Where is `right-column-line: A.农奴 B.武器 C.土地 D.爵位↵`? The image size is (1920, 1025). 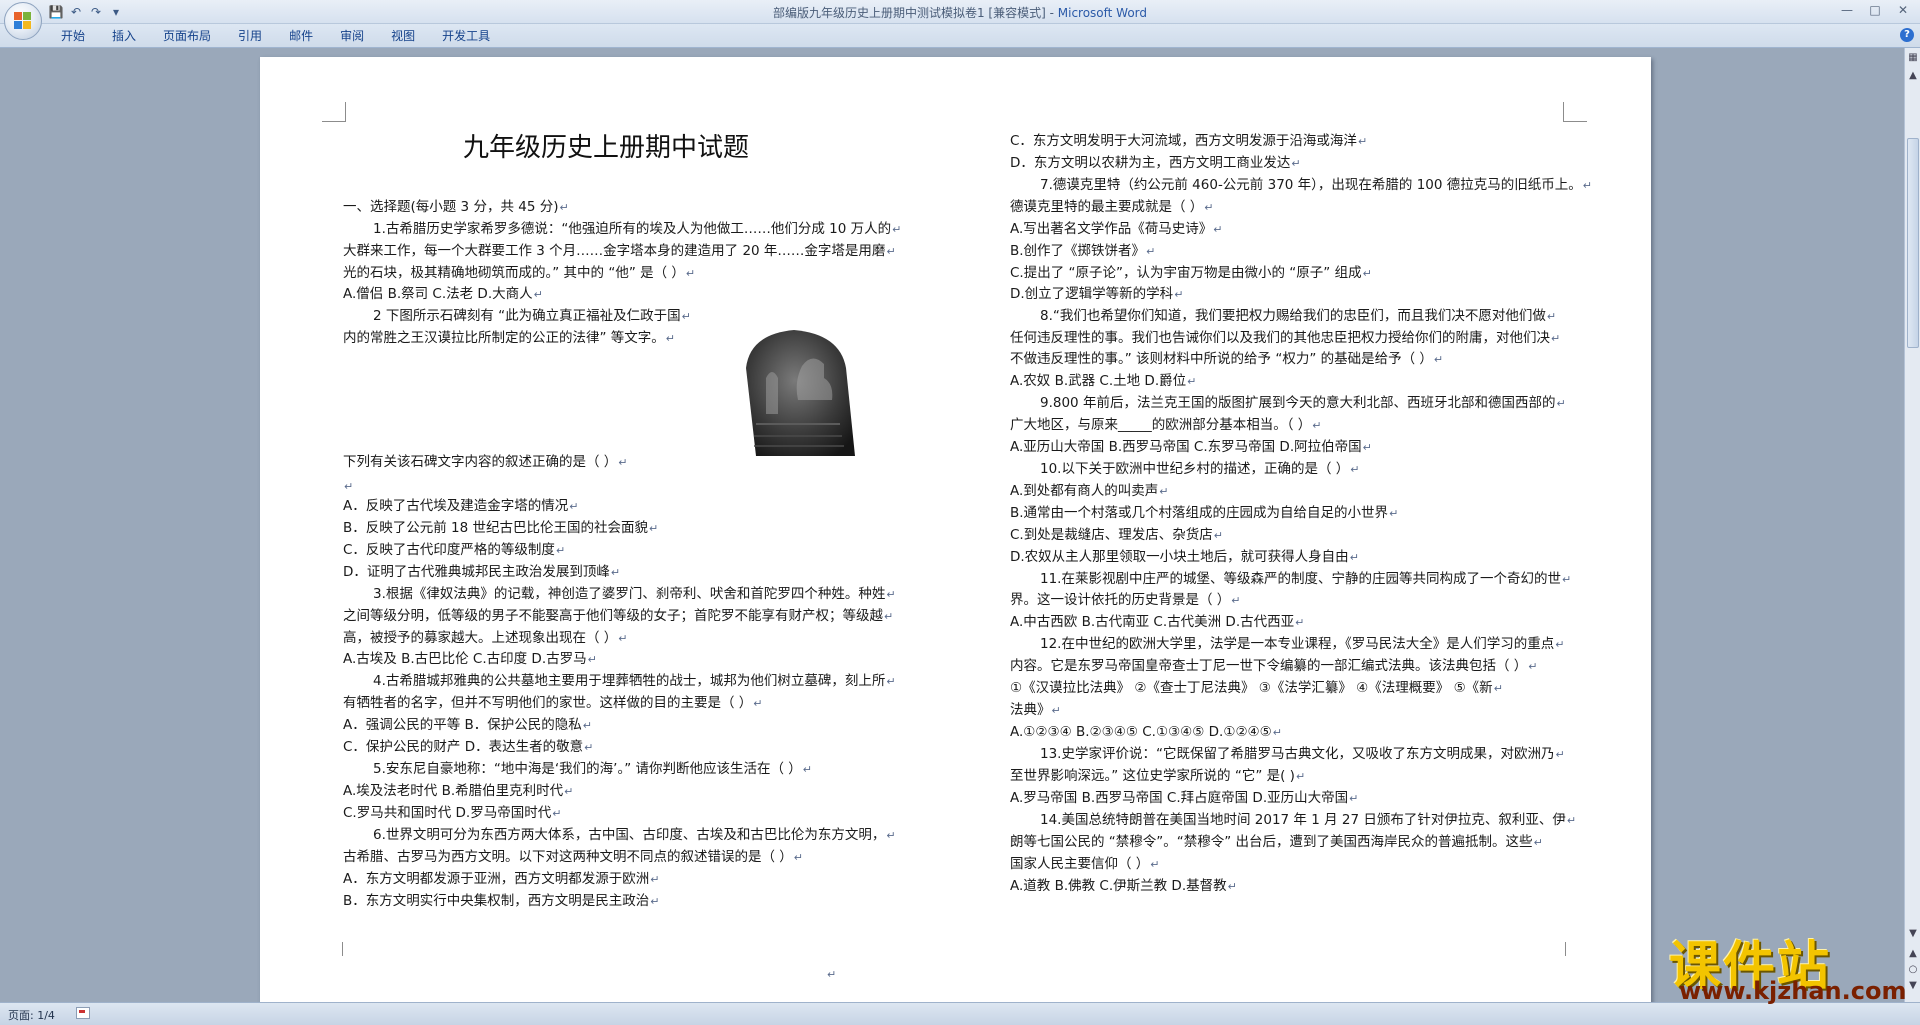
right-column-line: A.农奴 B.武器 C.土地 D.爵位↵ is located at coordinates (1103, 381).